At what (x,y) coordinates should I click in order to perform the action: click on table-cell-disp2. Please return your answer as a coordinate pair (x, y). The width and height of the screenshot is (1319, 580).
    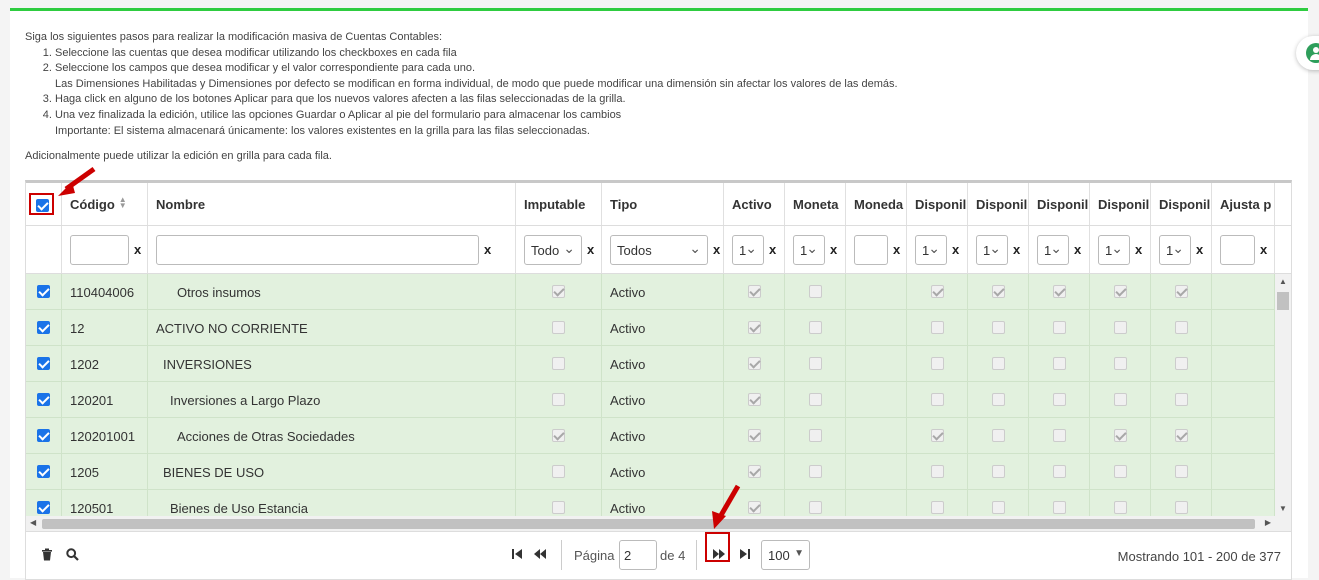
    Looking at the image, I should click on (998, 363).